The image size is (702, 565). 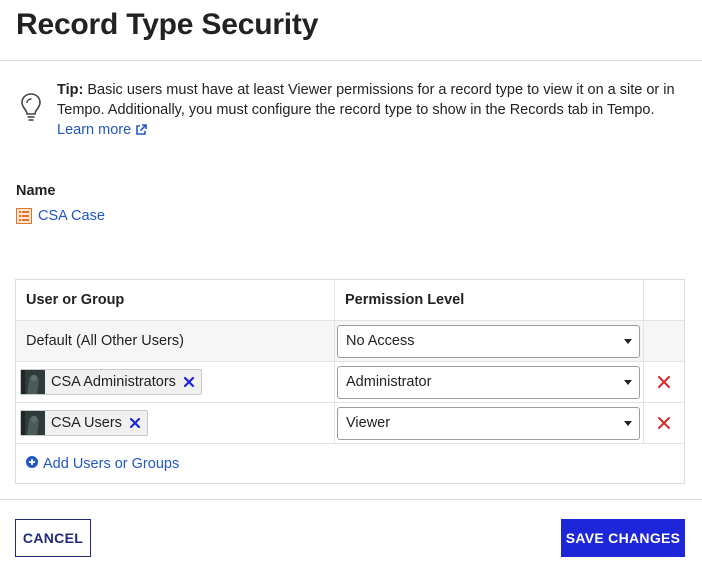 I want to click on add-users-label: Add Users or Groups, so click(x=111, y=463).